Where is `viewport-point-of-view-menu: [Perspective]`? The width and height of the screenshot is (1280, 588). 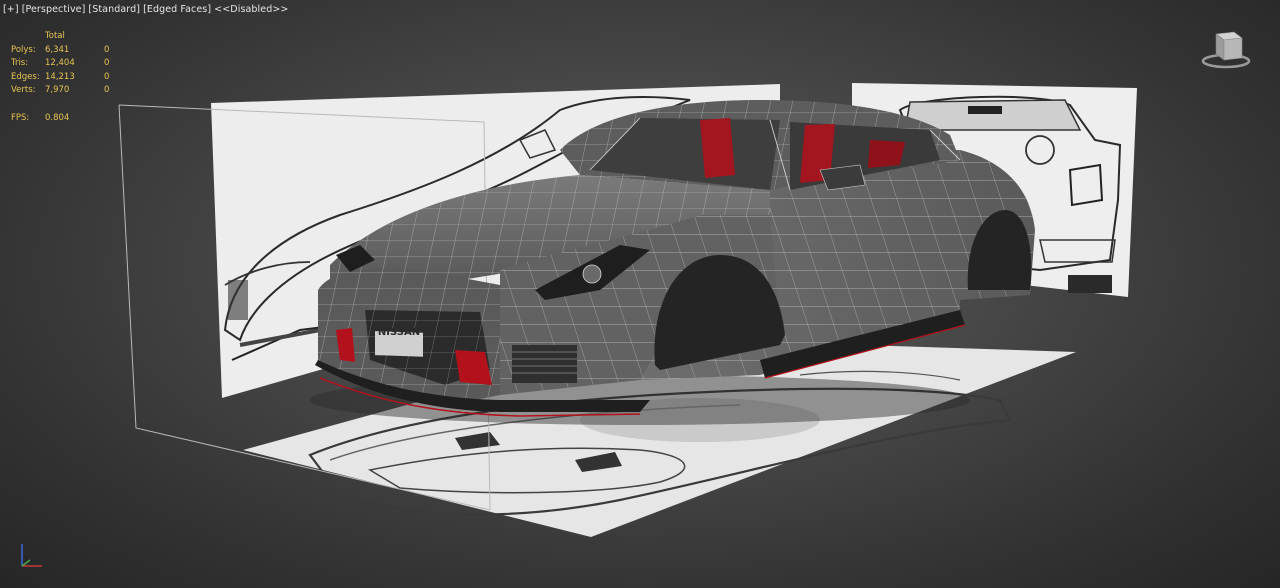
viewport-point-of-view-menu: [Perspective] is located at coordinates (54, 9).